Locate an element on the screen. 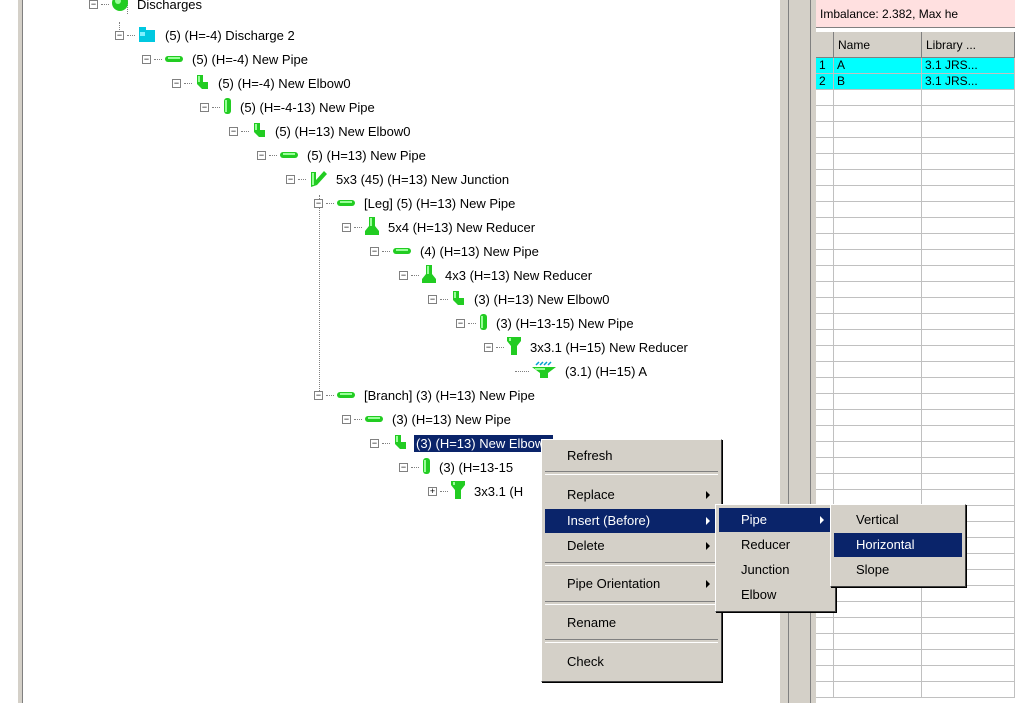 The width and height of the screenshot is (1015, 703). menu-item-insert-before: Insert (Before) is located at coordinates (631, 521).